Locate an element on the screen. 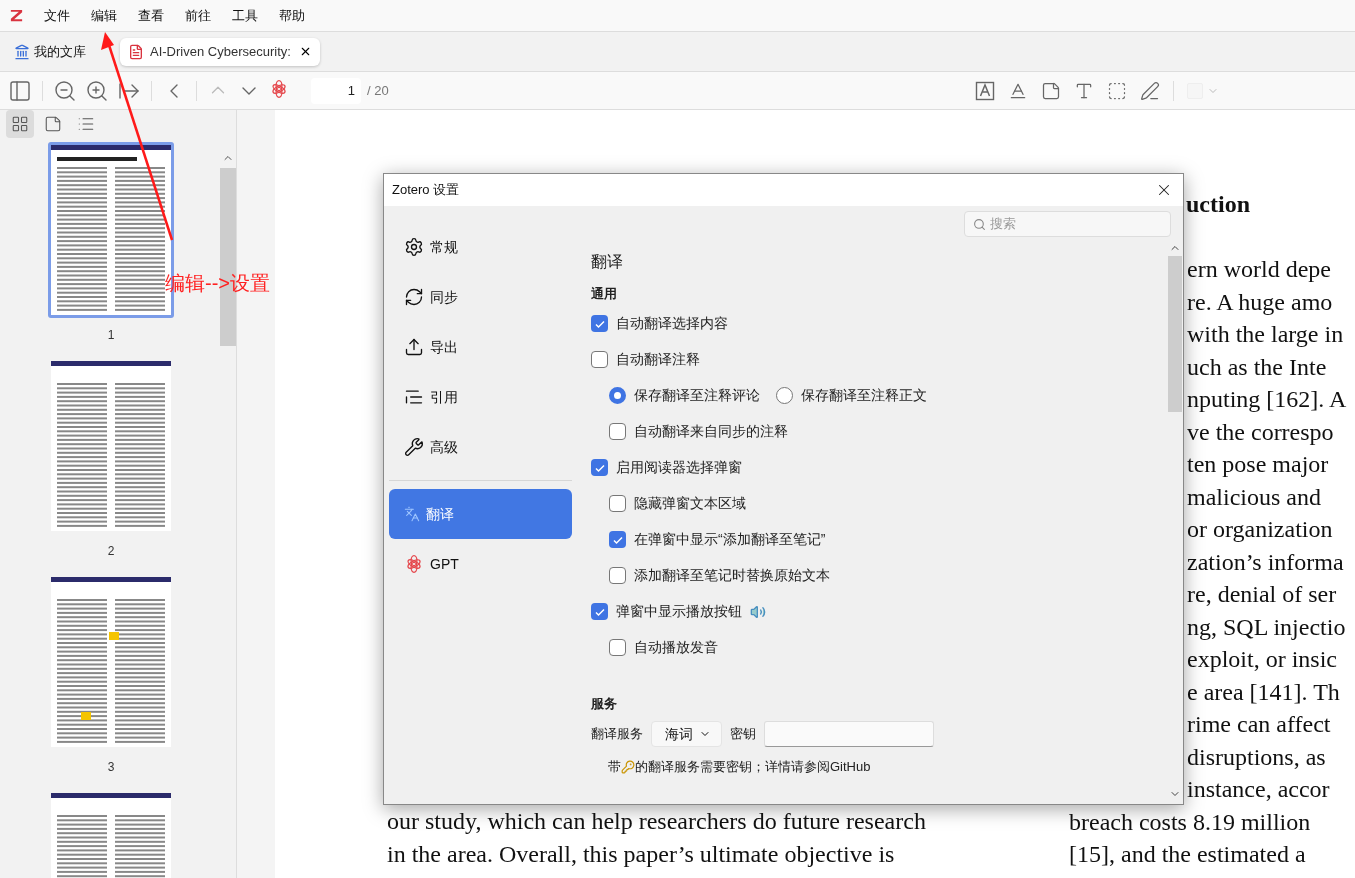  menu-item: 帮助 is located at coordinates (292, 15).